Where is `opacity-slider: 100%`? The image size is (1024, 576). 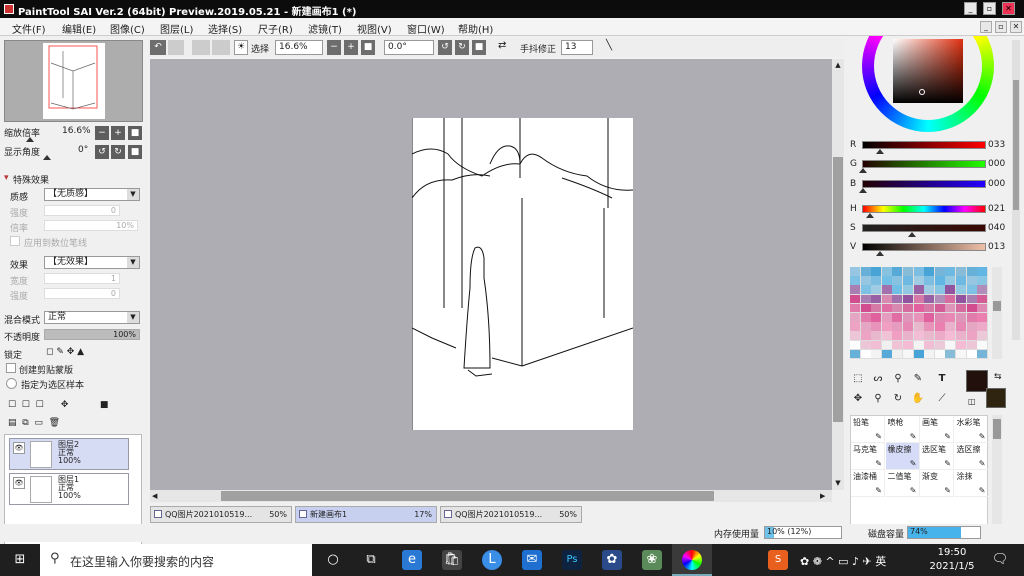 opacity-slider: 100% is located at coordinates (92, 334).